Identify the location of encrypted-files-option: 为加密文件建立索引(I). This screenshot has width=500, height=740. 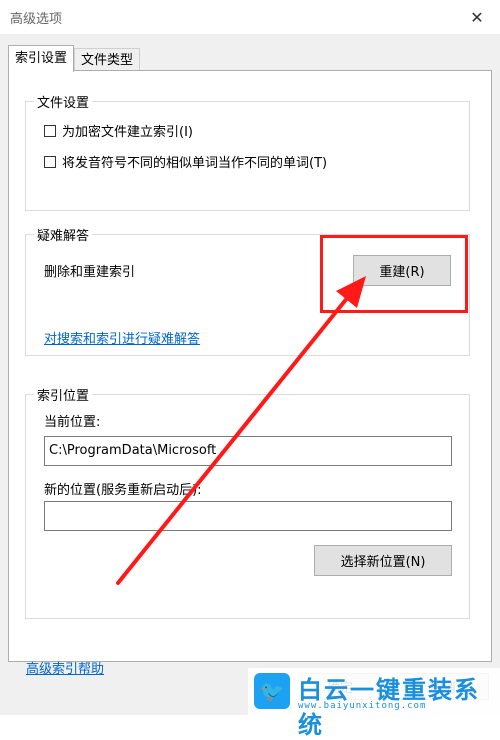
(118, 130).